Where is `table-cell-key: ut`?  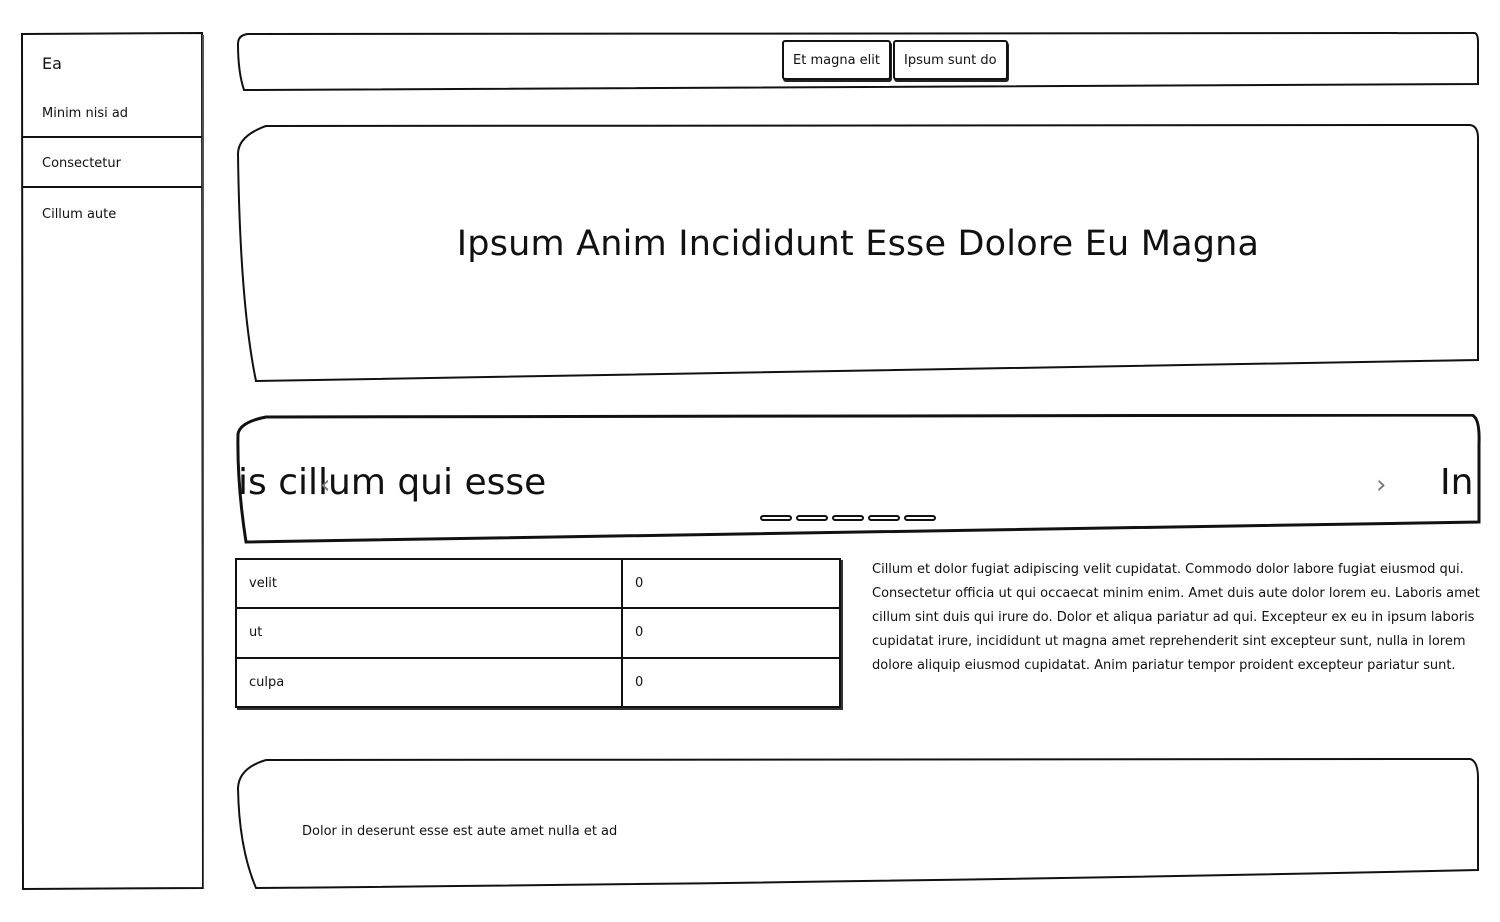 table-cell-key: ut is located at coordinates (429, 633).